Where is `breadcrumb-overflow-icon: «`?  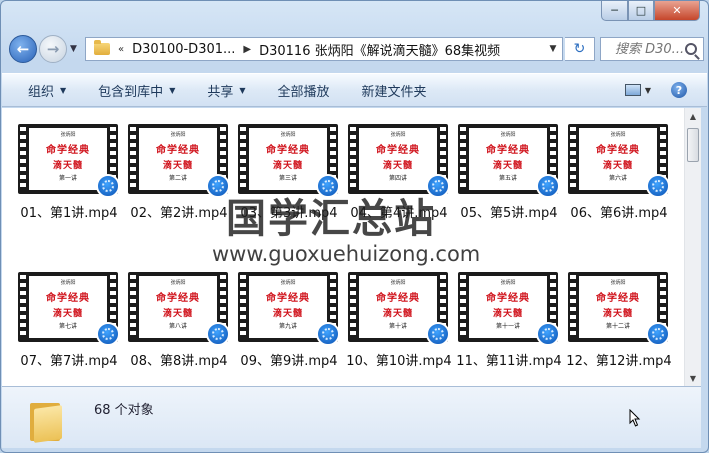 breadcrumb-overflow-icon: « is located at coordinates (121, 49).